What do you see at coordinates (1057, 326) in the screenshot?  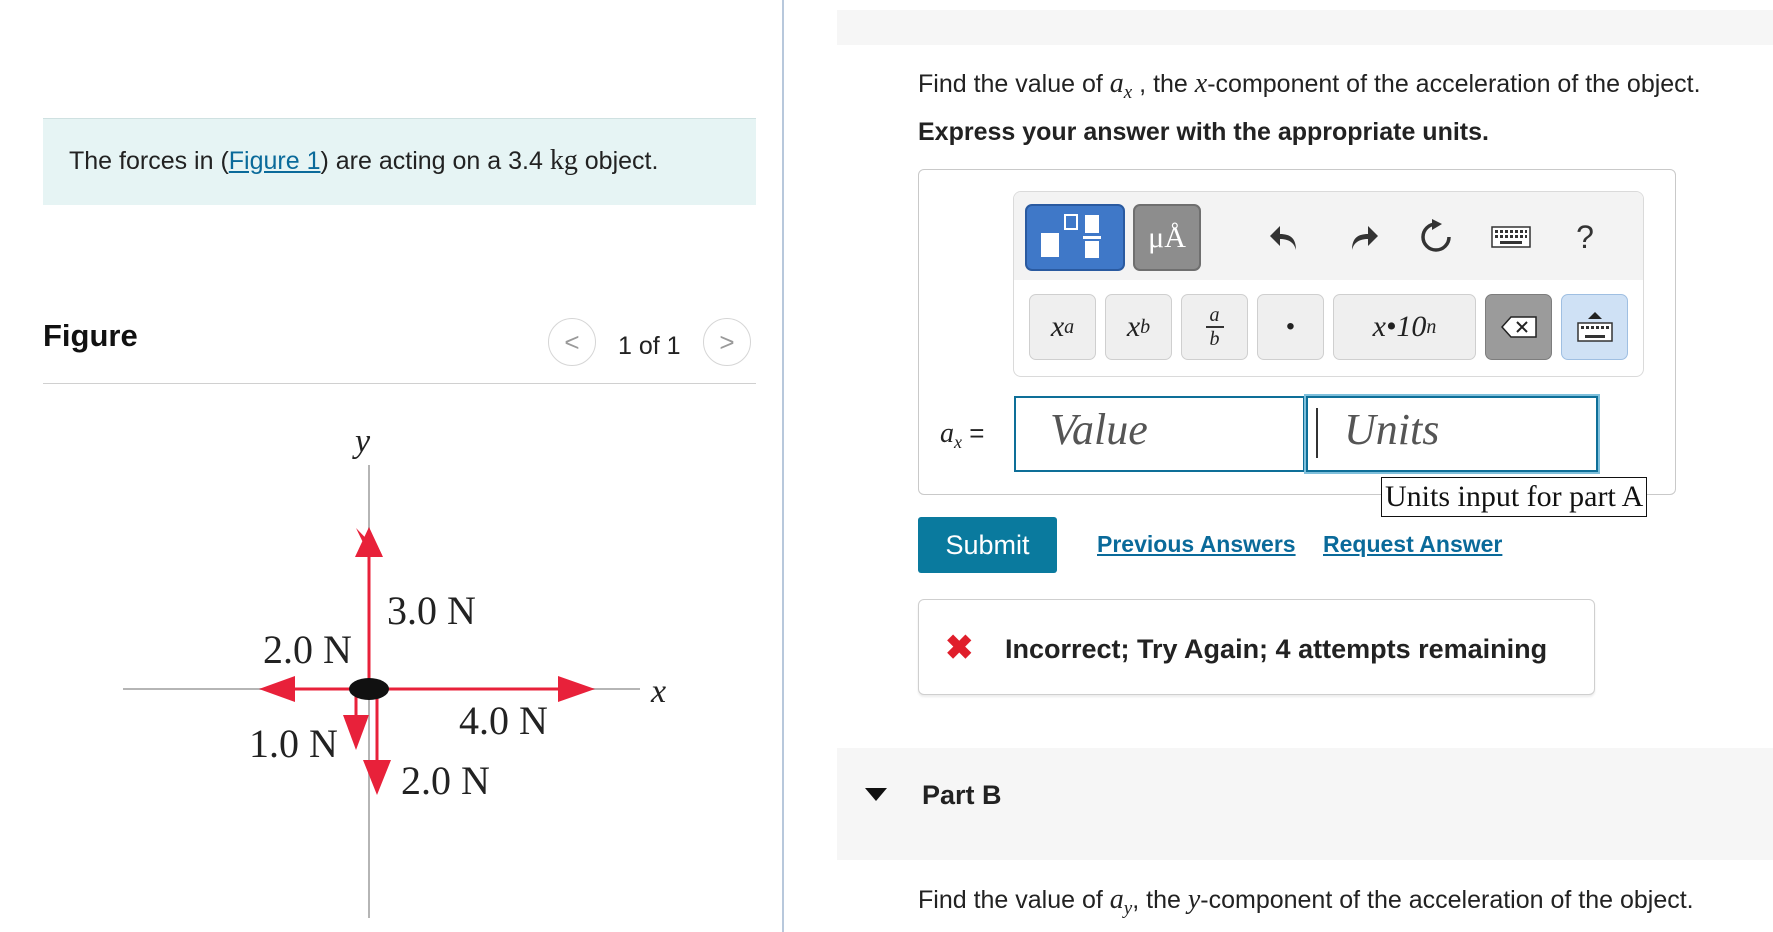 I see `superscript-base: x` at bounding box center [1057, 326].